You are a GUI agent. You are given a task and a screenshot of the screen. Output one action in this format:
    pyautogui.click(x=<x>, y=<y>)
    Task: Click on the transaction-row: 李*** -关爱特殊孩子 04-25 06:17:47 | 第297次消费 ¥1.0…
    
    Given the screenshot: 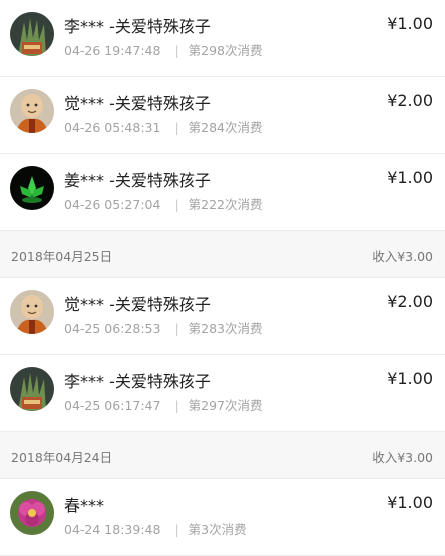 What is the action you would take?
    pyautogui.click(x=222, y=393)
    